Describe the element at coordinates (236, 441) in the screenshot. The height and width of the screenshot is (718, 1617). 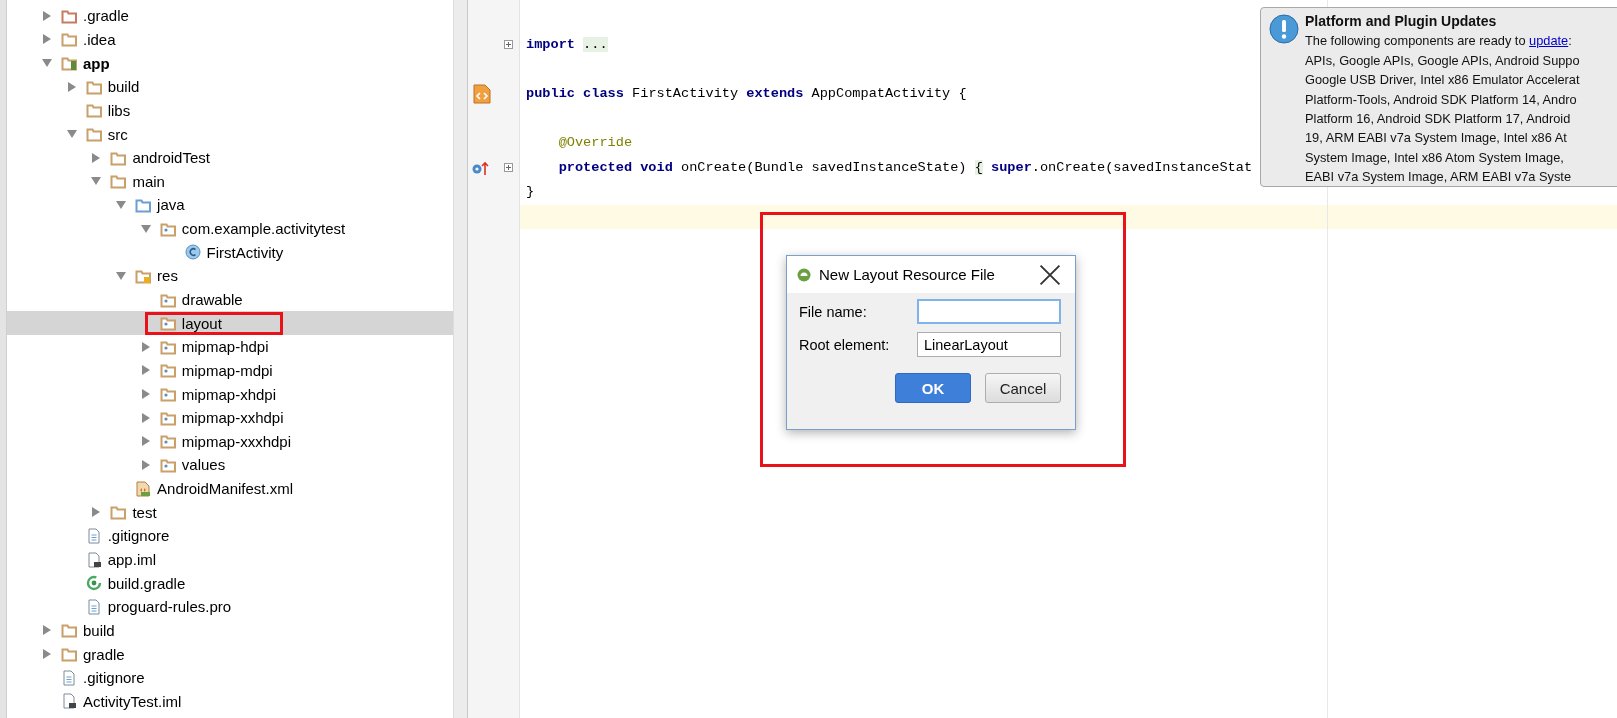
I see `tree-item: mipmap-xxxhdpi` at that location.